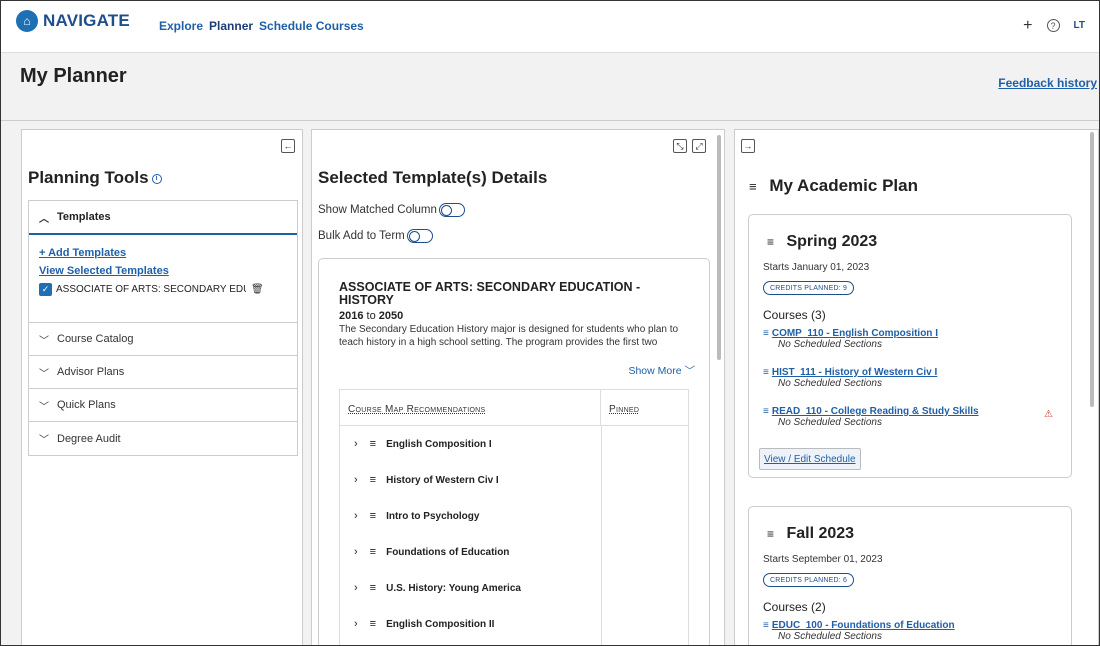  I want to click on course-name: Intro to Psychology, so click(433, 516).